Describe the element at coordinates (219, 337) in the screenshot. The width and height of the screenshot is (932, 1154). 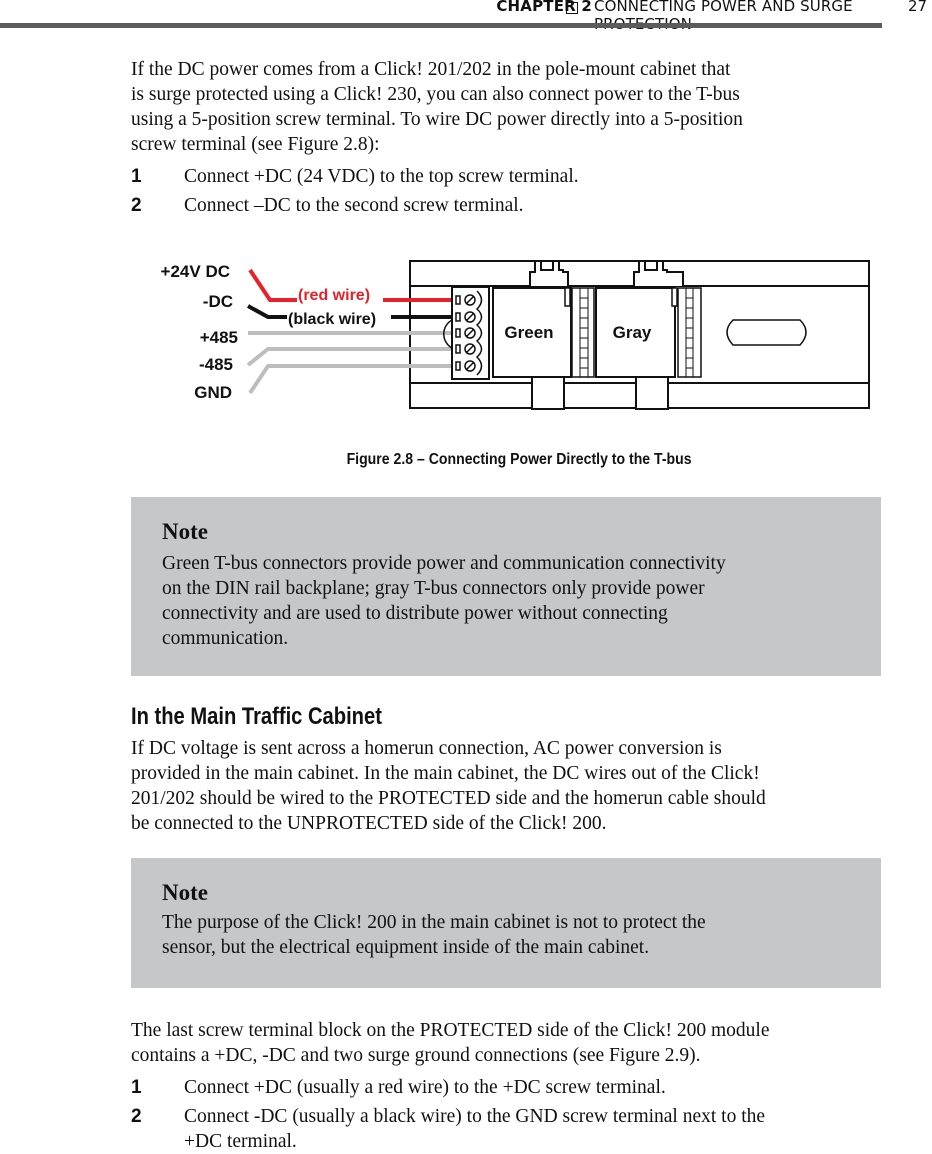
I see `wire-label-plus-485: +485` at that location.